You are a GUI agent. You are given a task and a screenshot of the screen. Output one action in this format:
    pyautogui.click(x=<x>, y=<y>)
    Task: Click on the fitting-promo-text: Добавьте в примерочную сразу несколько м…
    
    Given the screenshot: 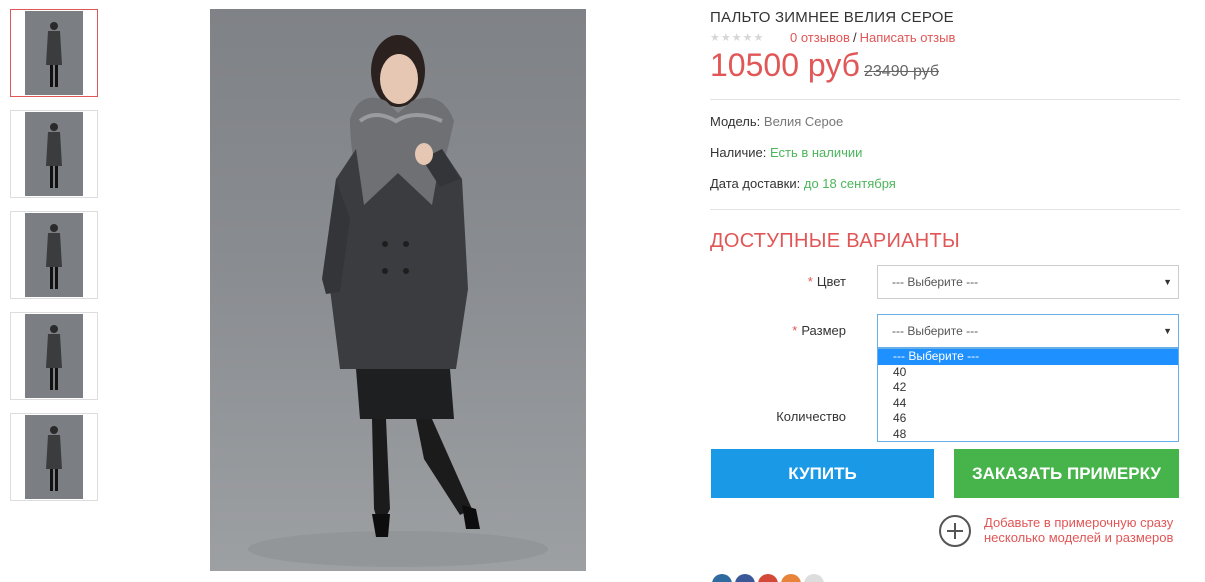 What is the action you would take?
    pyautogui.click(x=1079, y=530)
    